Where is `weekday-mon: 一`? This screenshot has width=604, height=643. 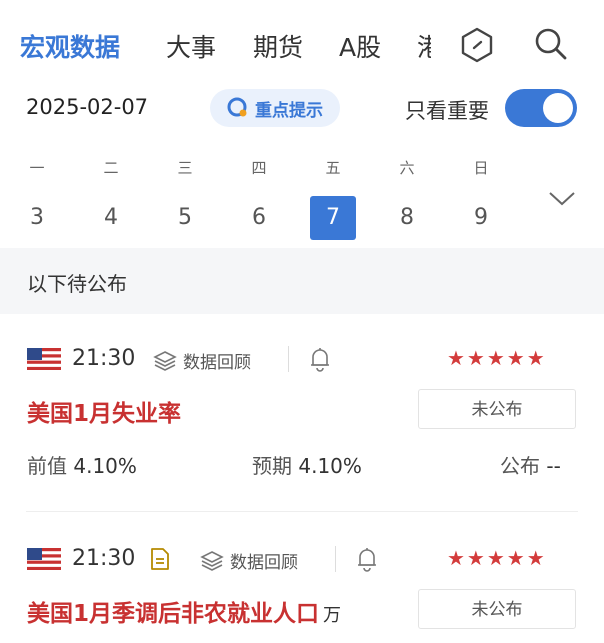 weekday-mon: 一 is located at coordinates (37, 168).